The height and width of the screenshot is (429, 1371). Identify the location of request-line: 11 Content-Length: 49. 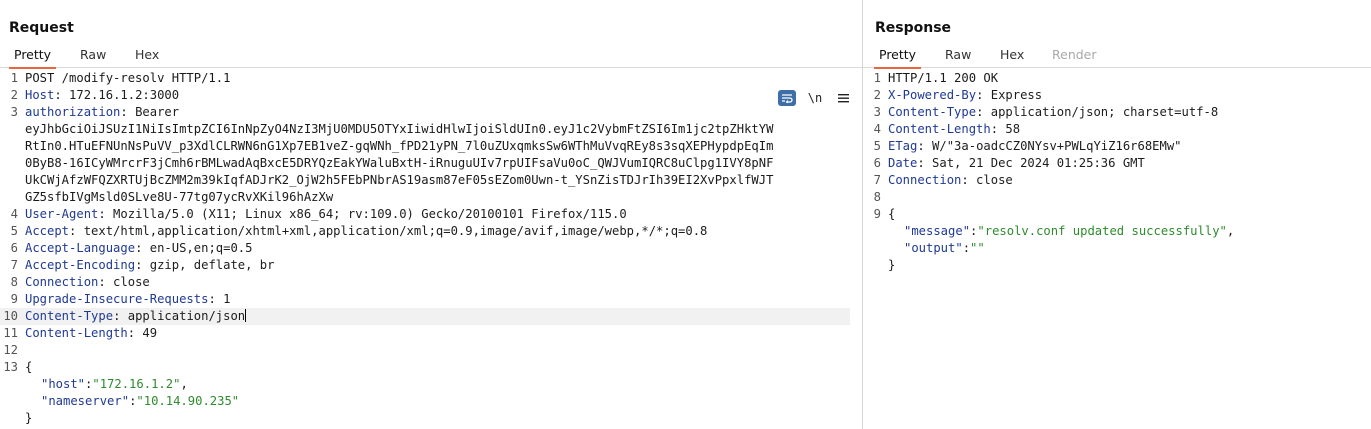
(80, 333).